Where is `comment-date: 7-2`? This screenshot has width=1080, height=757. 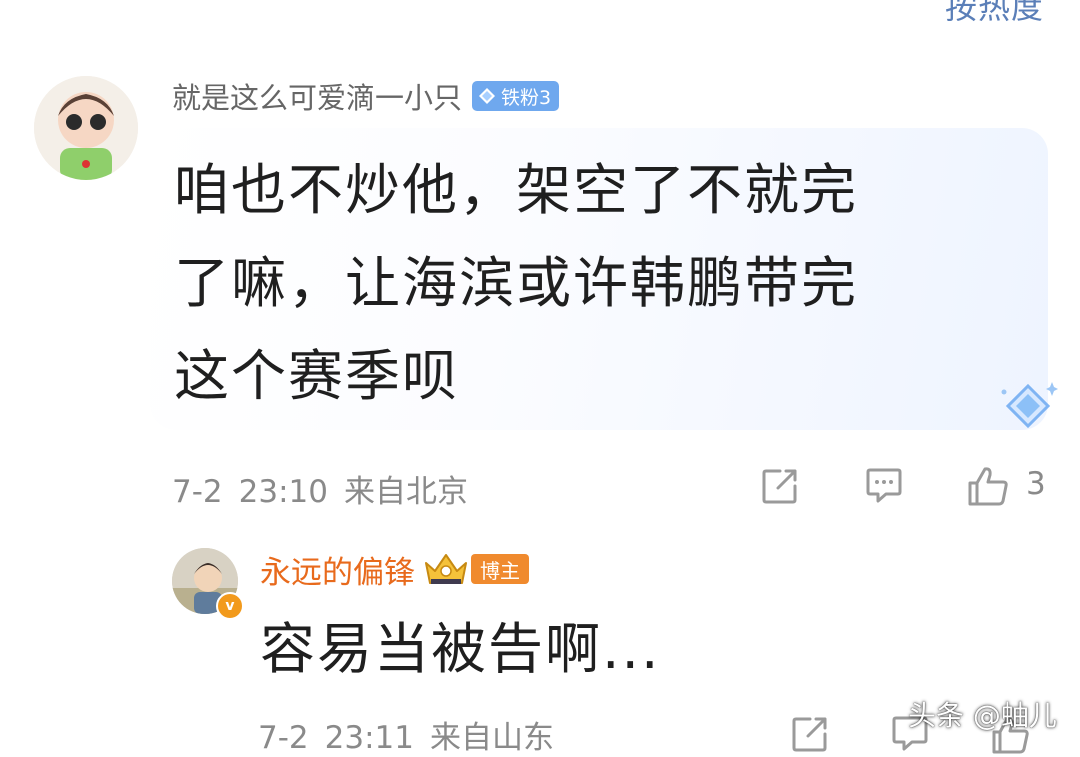 comment-date: 7-2 is located at coordinates (197, 492).